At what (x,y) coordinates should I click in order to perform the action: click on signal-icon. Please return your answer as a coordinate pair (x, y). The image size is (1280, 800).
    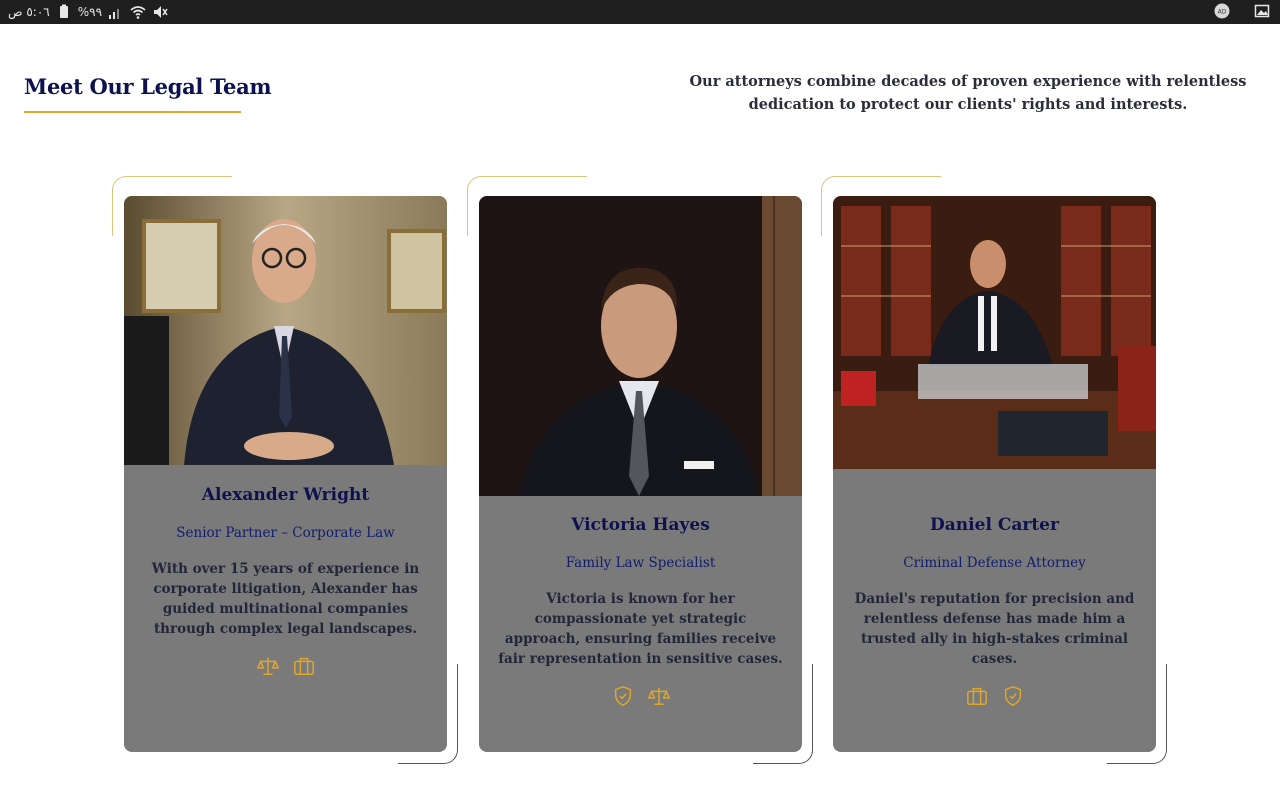
    Looking at the image, I should click on (114, 14).